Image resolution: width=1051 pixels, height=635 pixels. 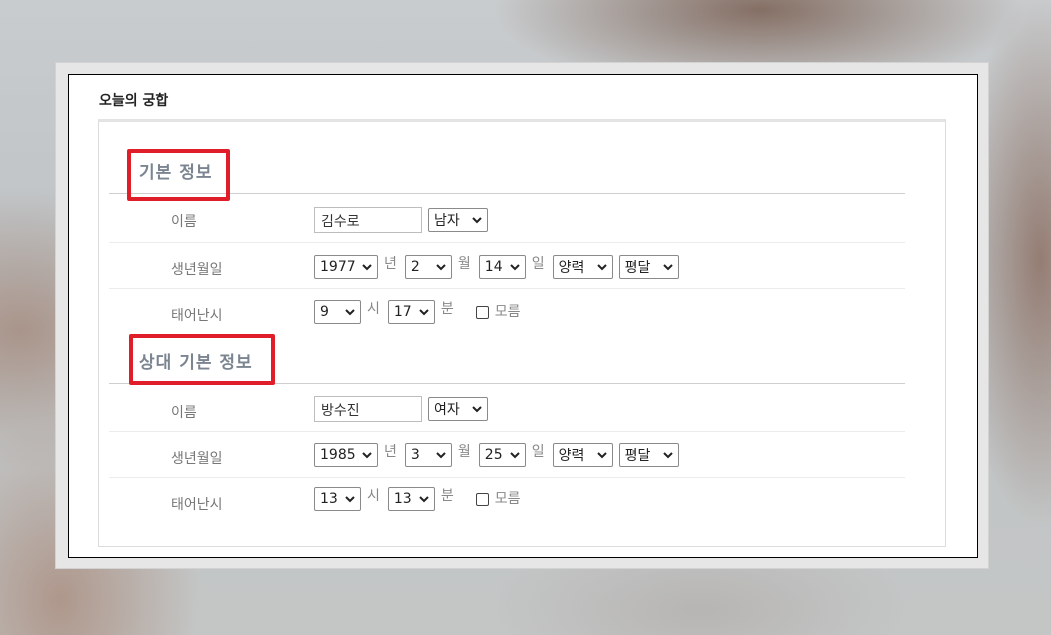 What do you see at coordinates (482, 499) in the screenshot?
I see `partner-unknown-time-checkbox` at bounding box center [482, 499].